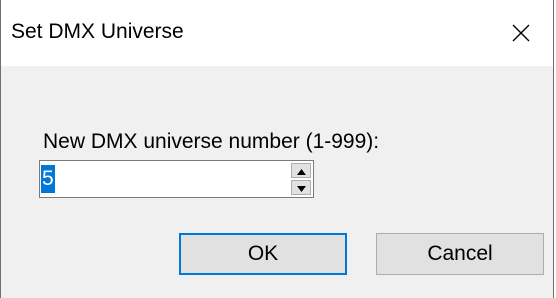 The width and height of the screenshot is (556, 298). I want to click on spin-down-button, so click(301, 187).